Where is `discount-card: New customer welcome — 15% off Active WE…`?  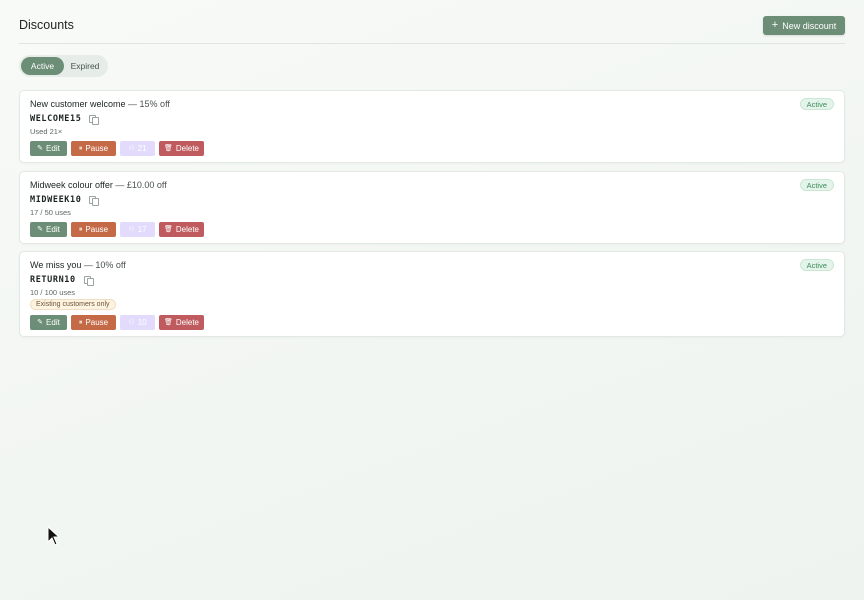 discount-card: New customer welcome — 15% off Active WE… is located at coordinates (432, 126).